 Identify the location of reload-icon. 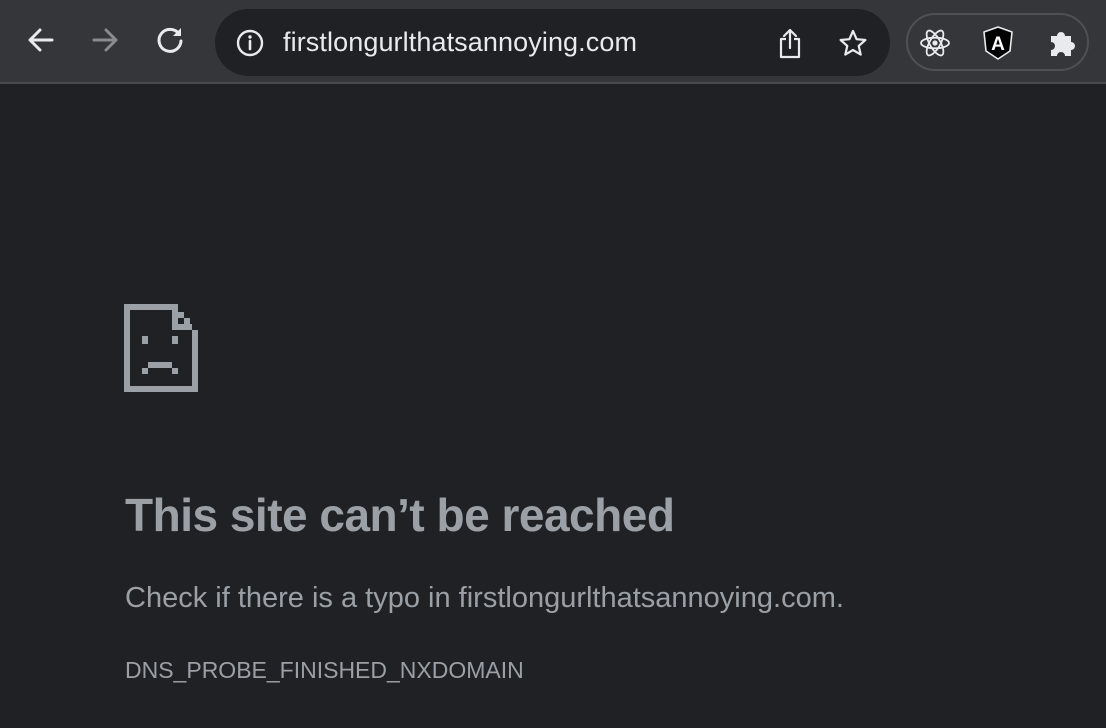
(170, 42).